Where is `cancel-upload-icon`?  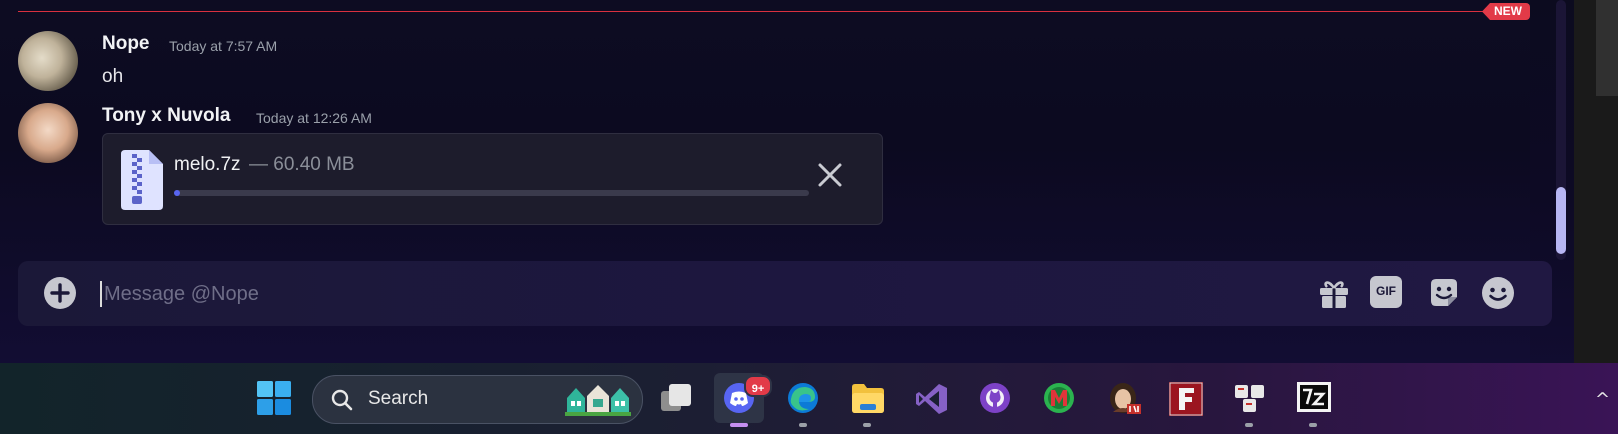 cancel-upload-icon is located at coordinates (830, 175).